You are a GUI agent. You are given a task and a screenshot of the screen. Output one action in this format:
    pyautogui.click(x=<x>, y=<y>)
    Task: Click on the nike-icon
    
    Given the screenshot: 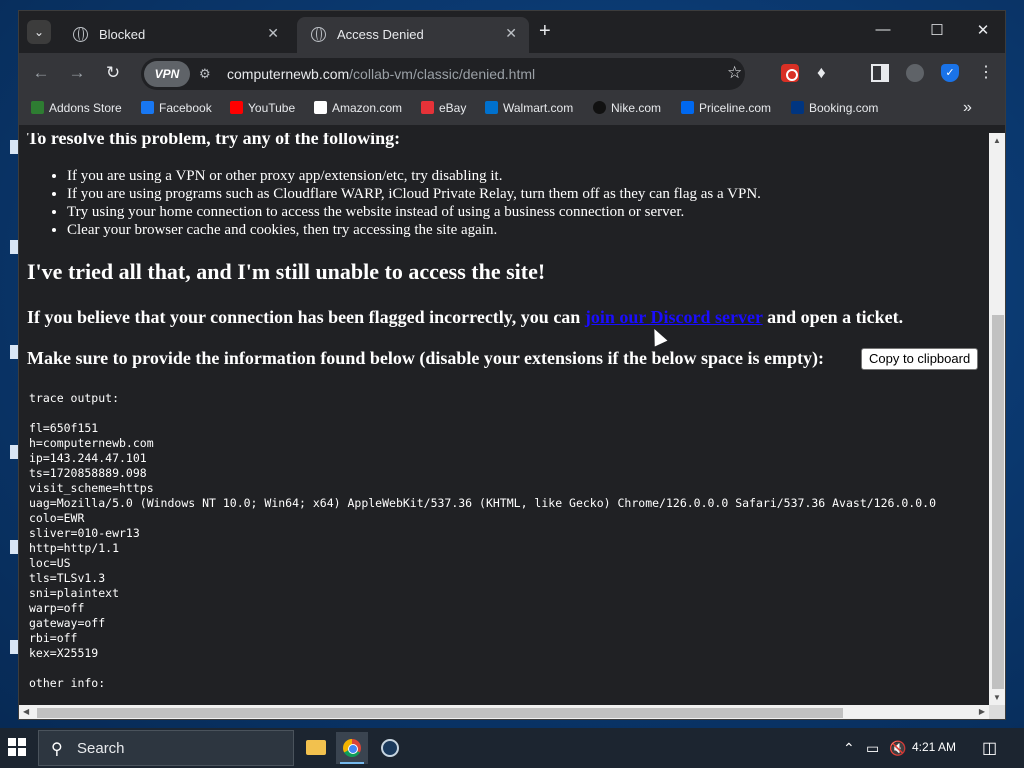 What is the action you would take?
    pyautogui.click(x=599, y=107)
    